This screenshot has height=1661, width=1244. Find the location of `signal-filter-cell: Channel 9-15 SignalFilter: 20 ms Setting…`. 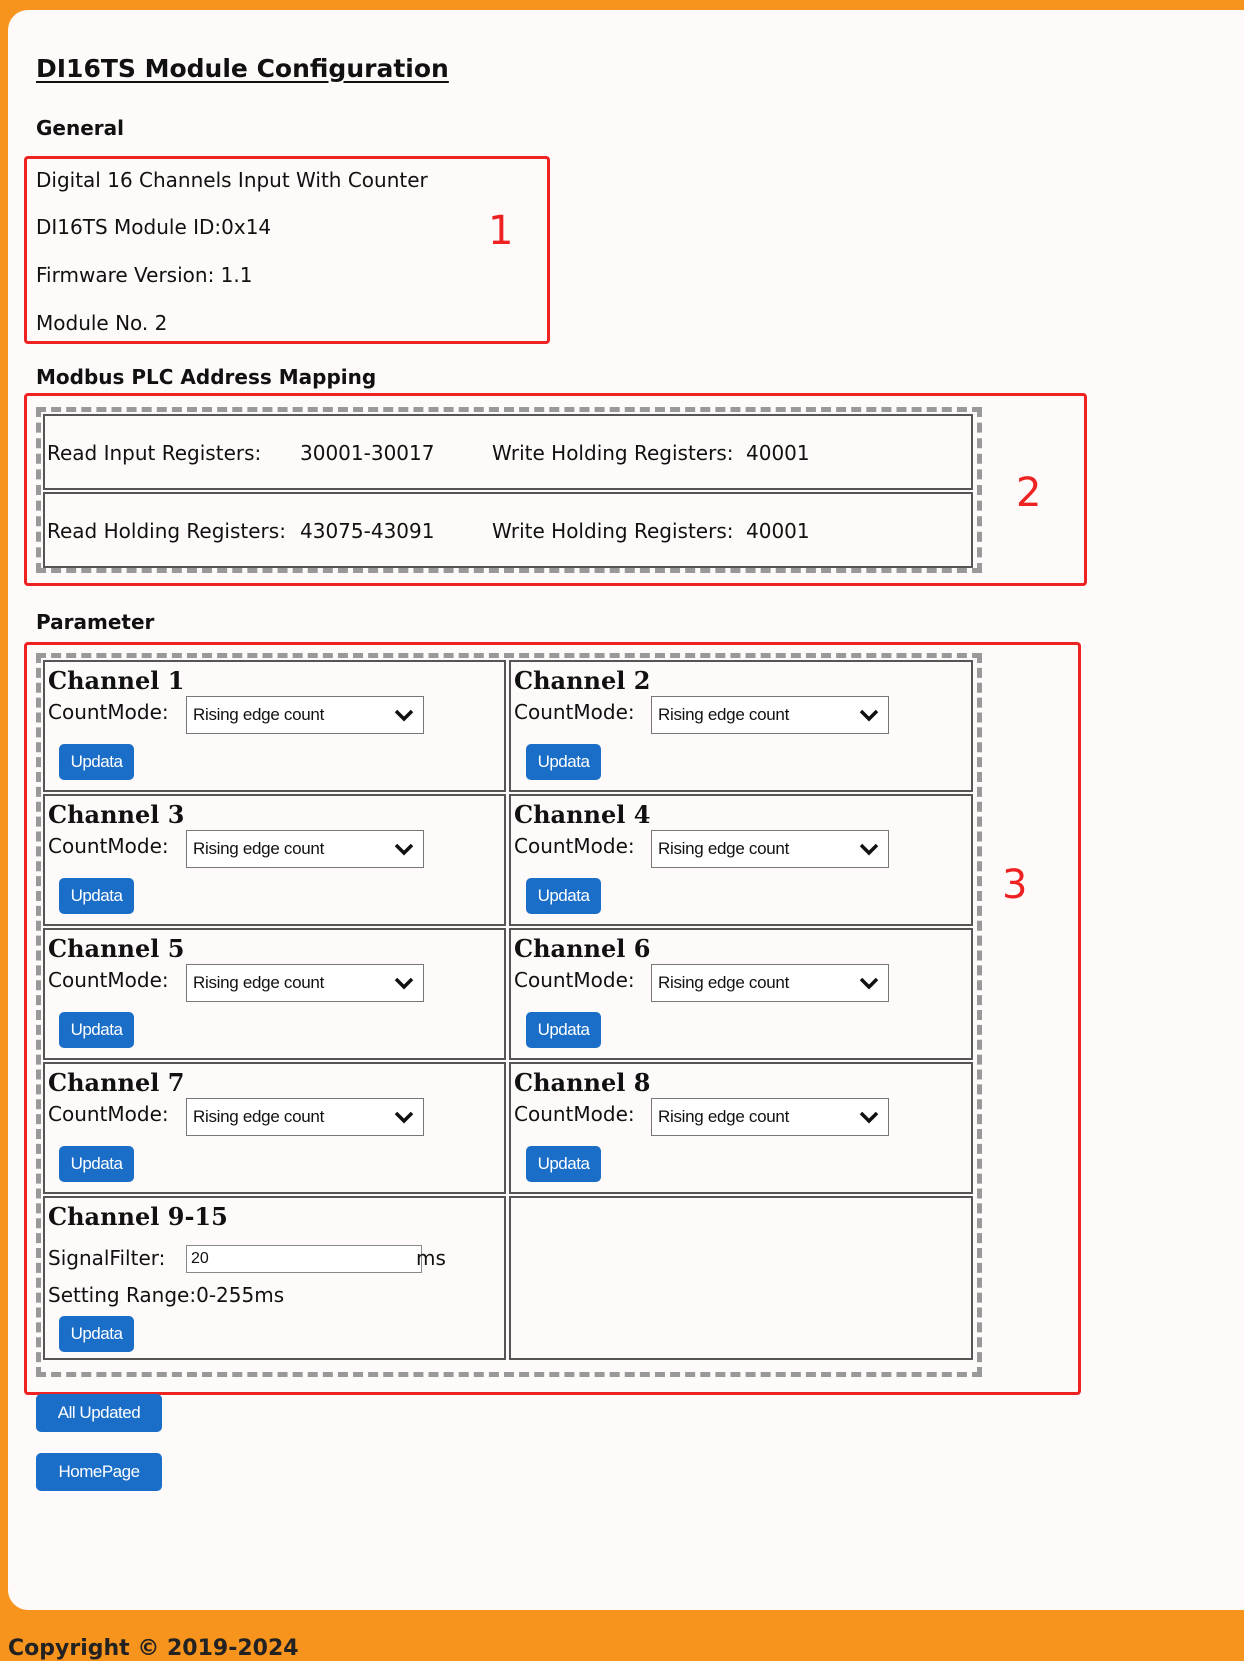

signal-filter-cell: Channel 9-15 SignalFilter: 20 ms Setting… is located at coordinates (274, 1278).